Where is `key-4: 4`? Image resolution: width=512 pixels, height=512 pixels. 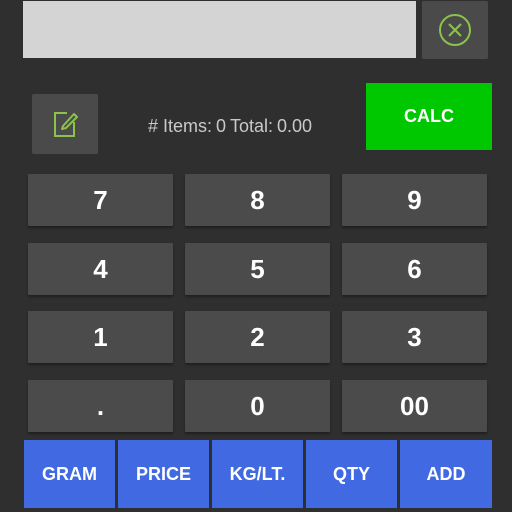 key-4: 4 is located at coordinates (100, 269).